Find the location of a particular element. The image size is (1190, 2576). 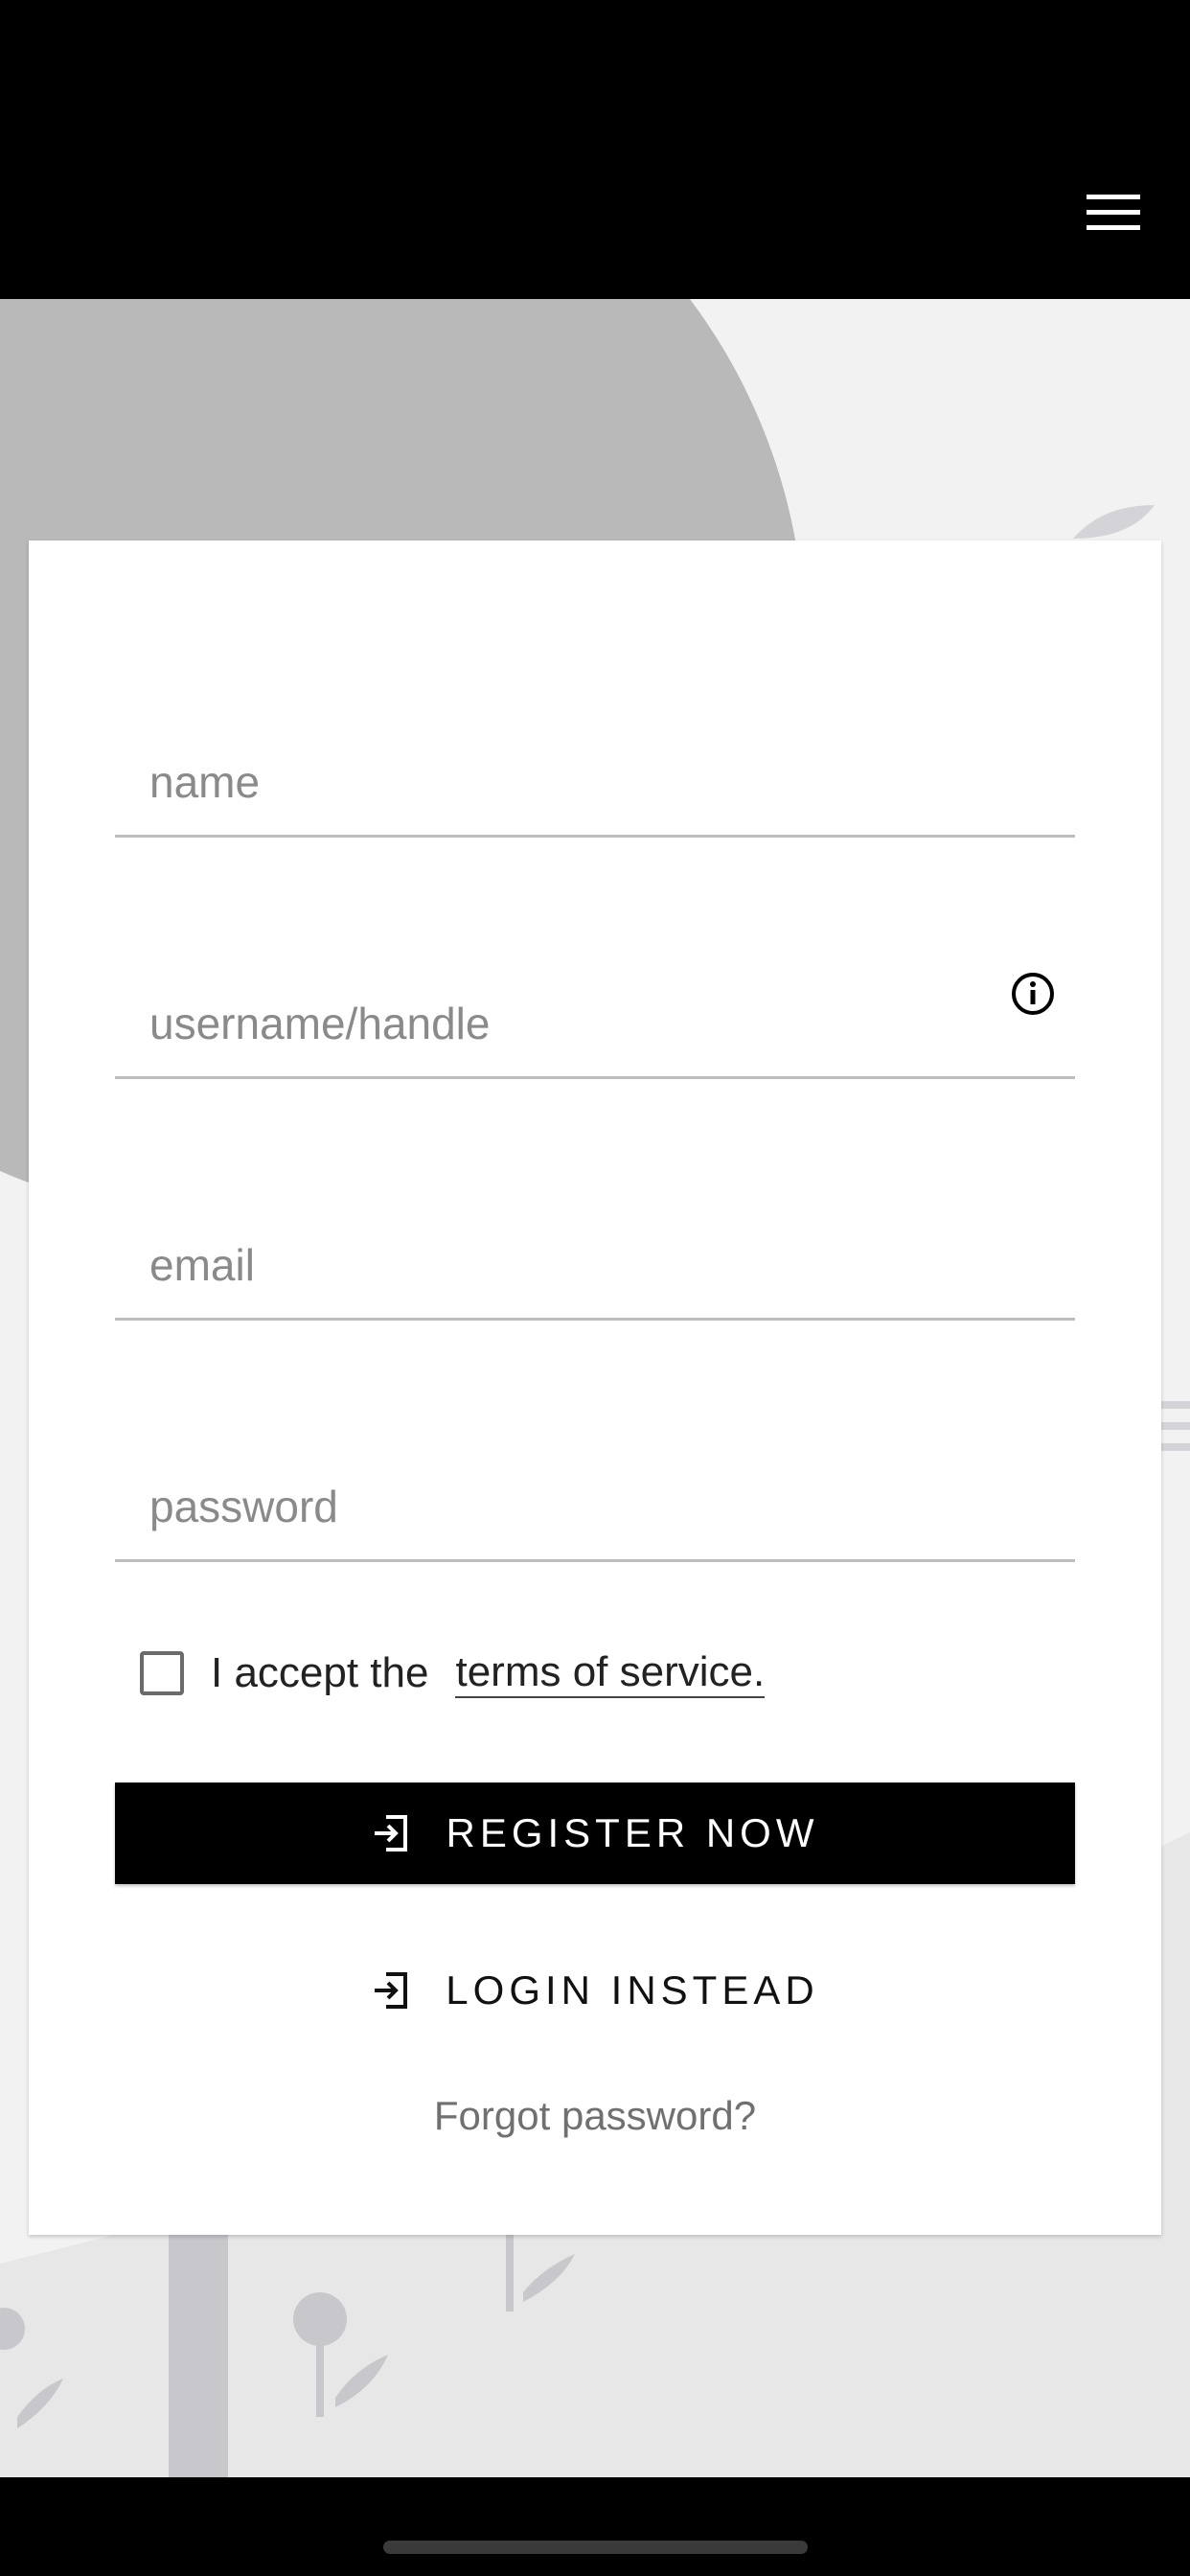

password-input is located at coordinates (595, 1506).